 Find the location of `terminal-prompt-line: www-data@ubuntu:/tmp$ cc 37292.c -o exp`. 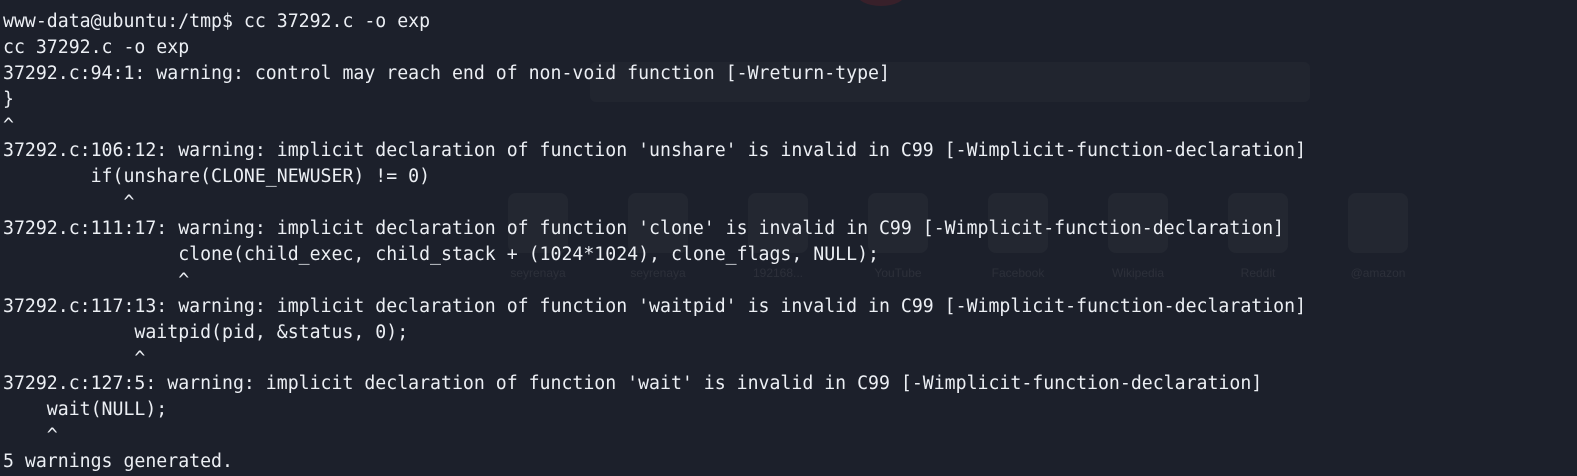

terminal-prompt-line: www-data@ubuntu:/tmp$ cc 37292.c -o exp is located at coordinates (217, 21).